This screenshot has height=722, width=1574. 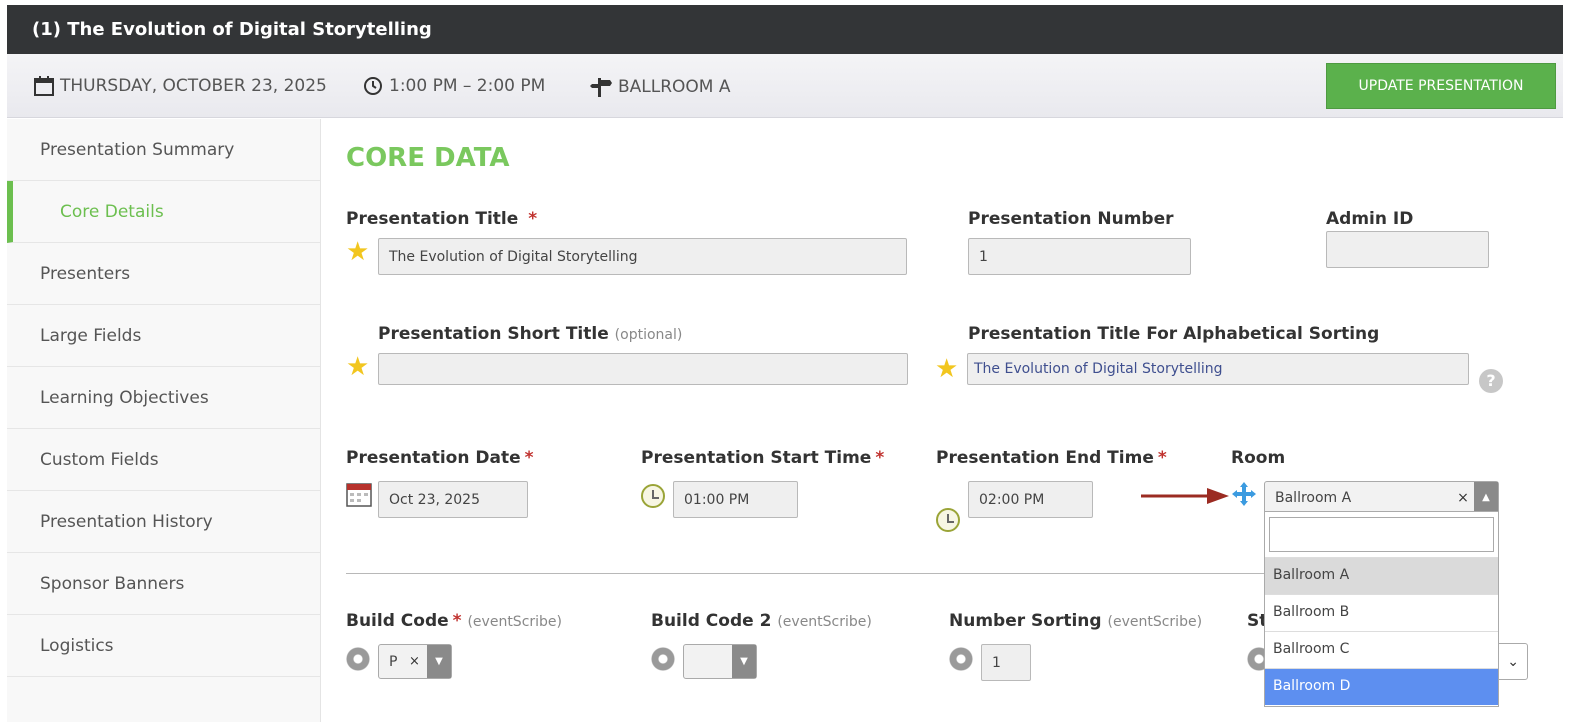 I want to click on presentation-title-input: The Evolution of Digital Storytelling, so click(x=642, y=256).